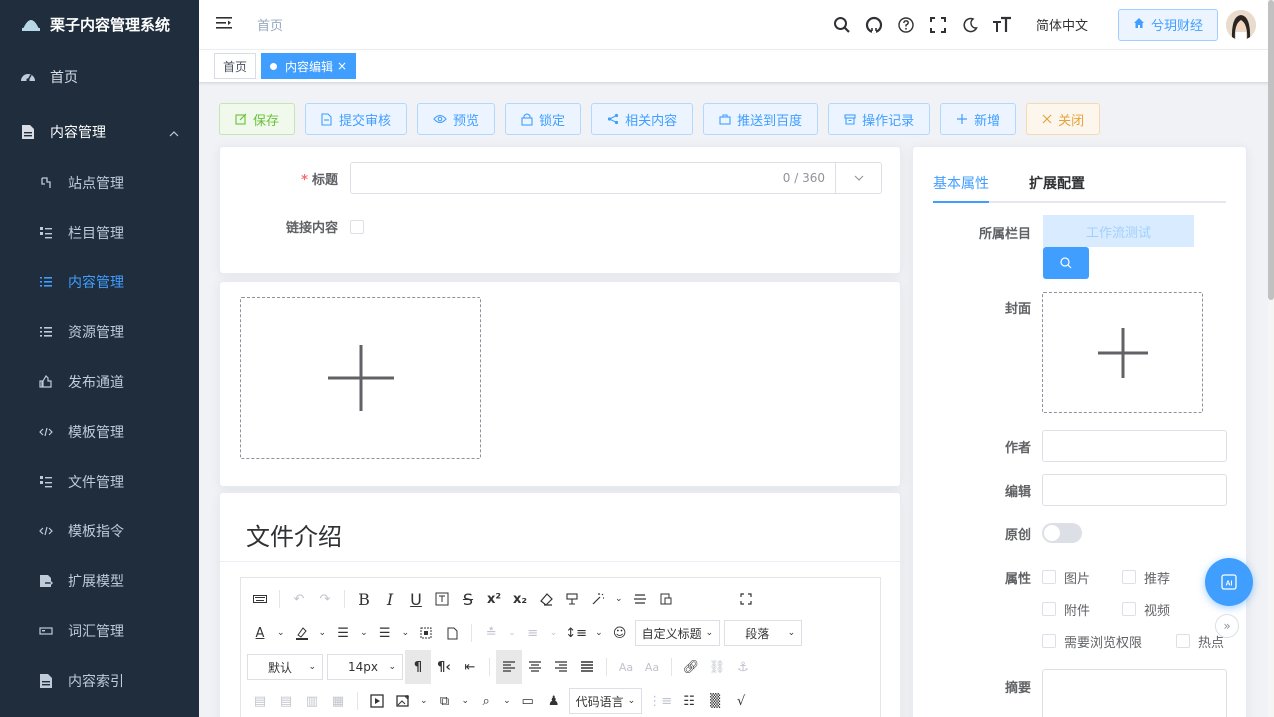 This screenshot has width=1274, height=717. I want to click on indent-icon: ≛, so click(491, 633).